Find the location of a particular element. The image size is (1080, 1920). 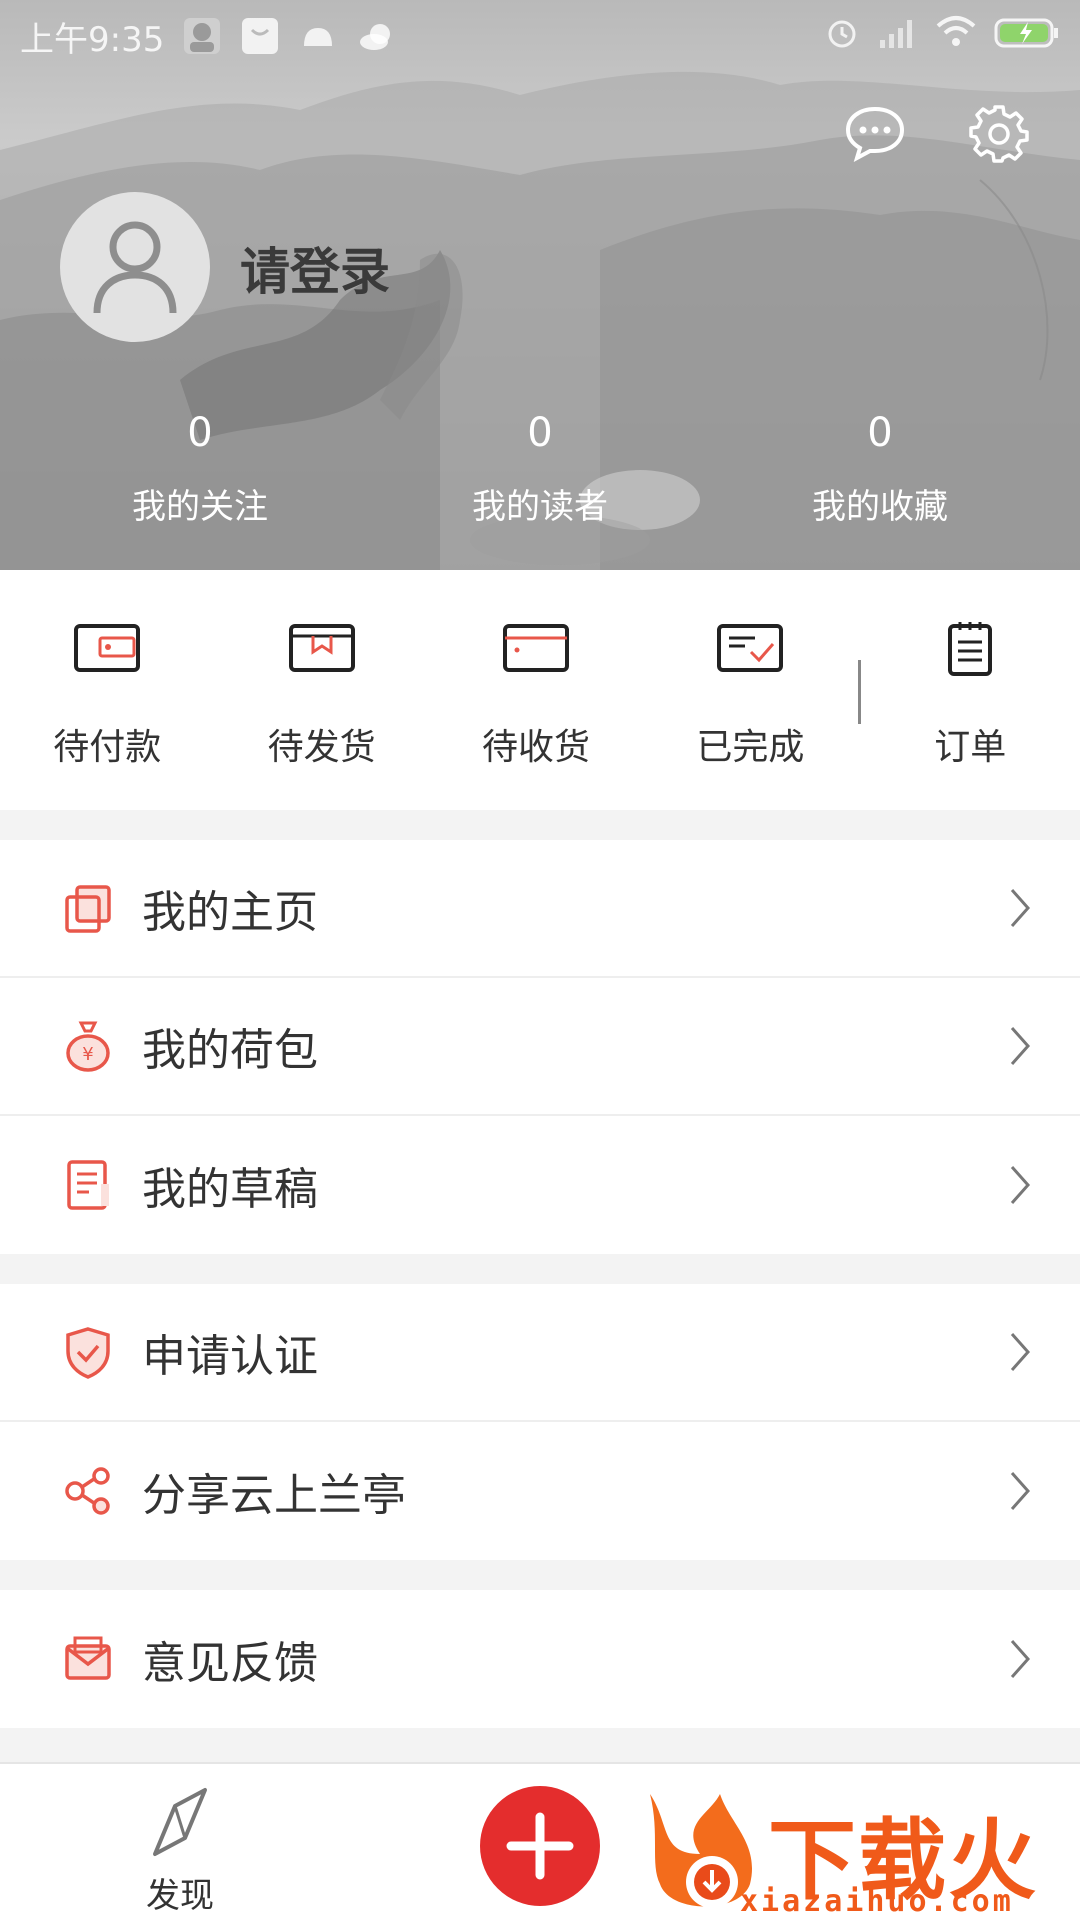

menu-feedback: 意见反馈 is located at coordinates (540, 1659).